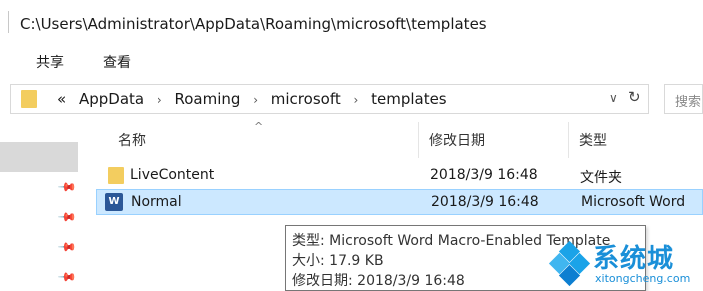 This screenshot has height=291, width=703. I want to click on tooltip-size: 大小: 17.9 KB, so click(338, 261).